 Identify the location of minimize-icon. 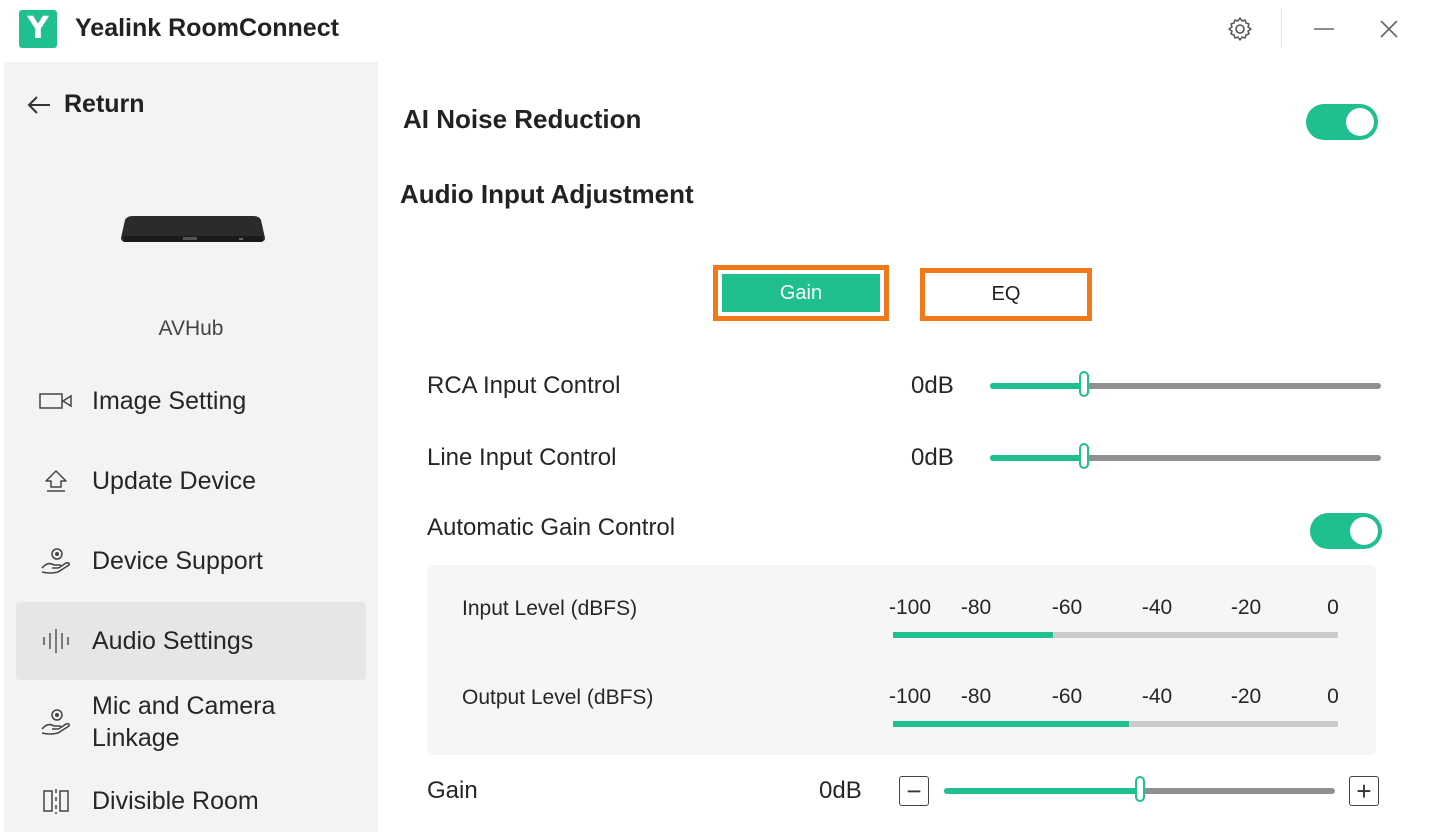
(1324, 29).